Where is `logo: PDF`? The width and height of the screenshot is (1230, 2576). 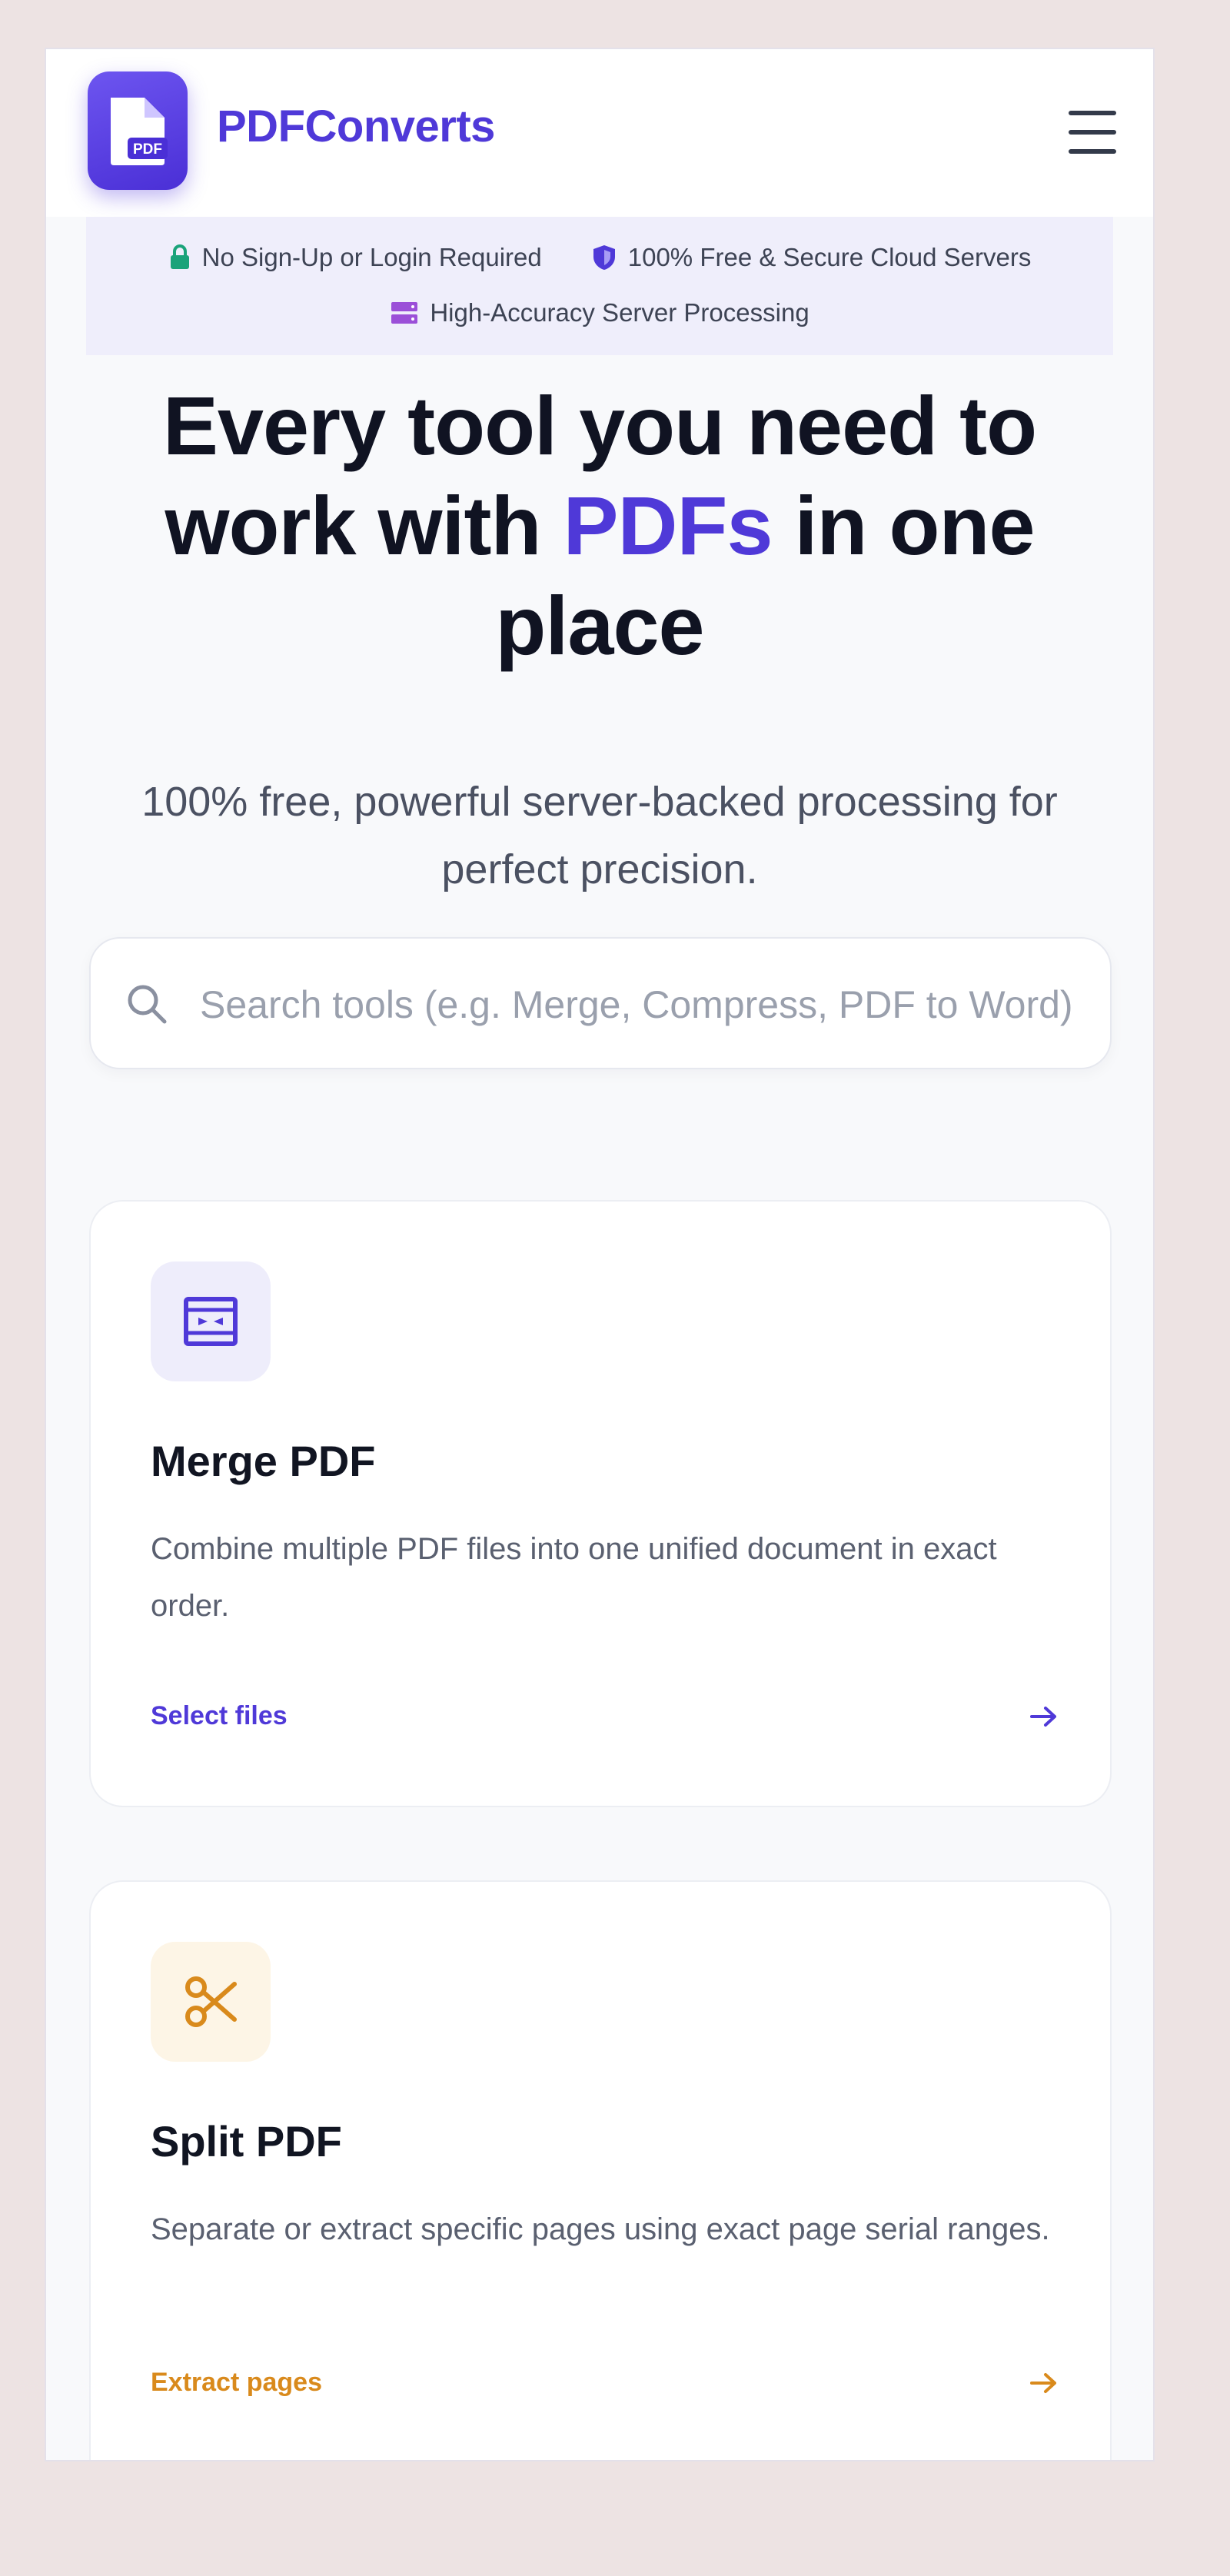
logo: PDF is located at coordinates (138, 130).